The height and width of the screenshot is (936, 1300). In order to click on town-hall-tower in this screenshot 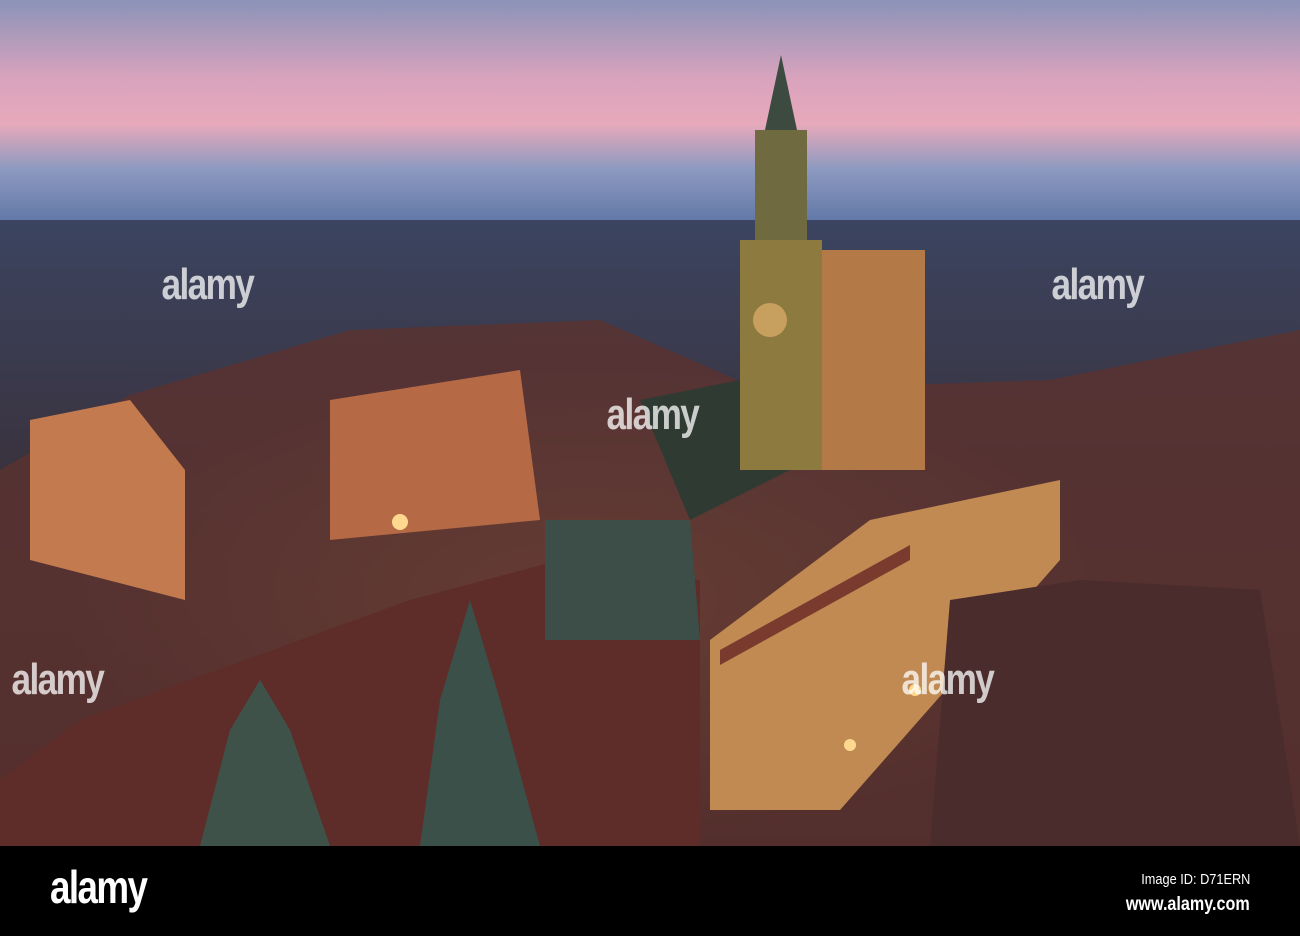, I will do `click(781, 355)`.